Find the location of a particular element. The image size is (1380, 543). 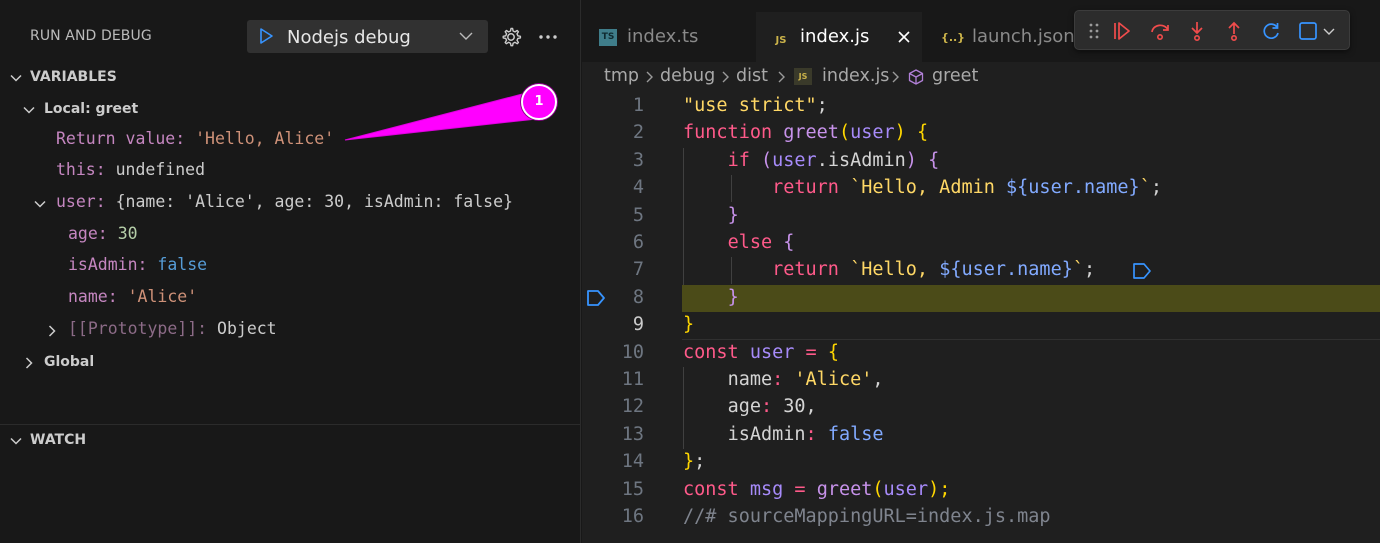

template-token: `Hello, is located at coordinates (895, 270).